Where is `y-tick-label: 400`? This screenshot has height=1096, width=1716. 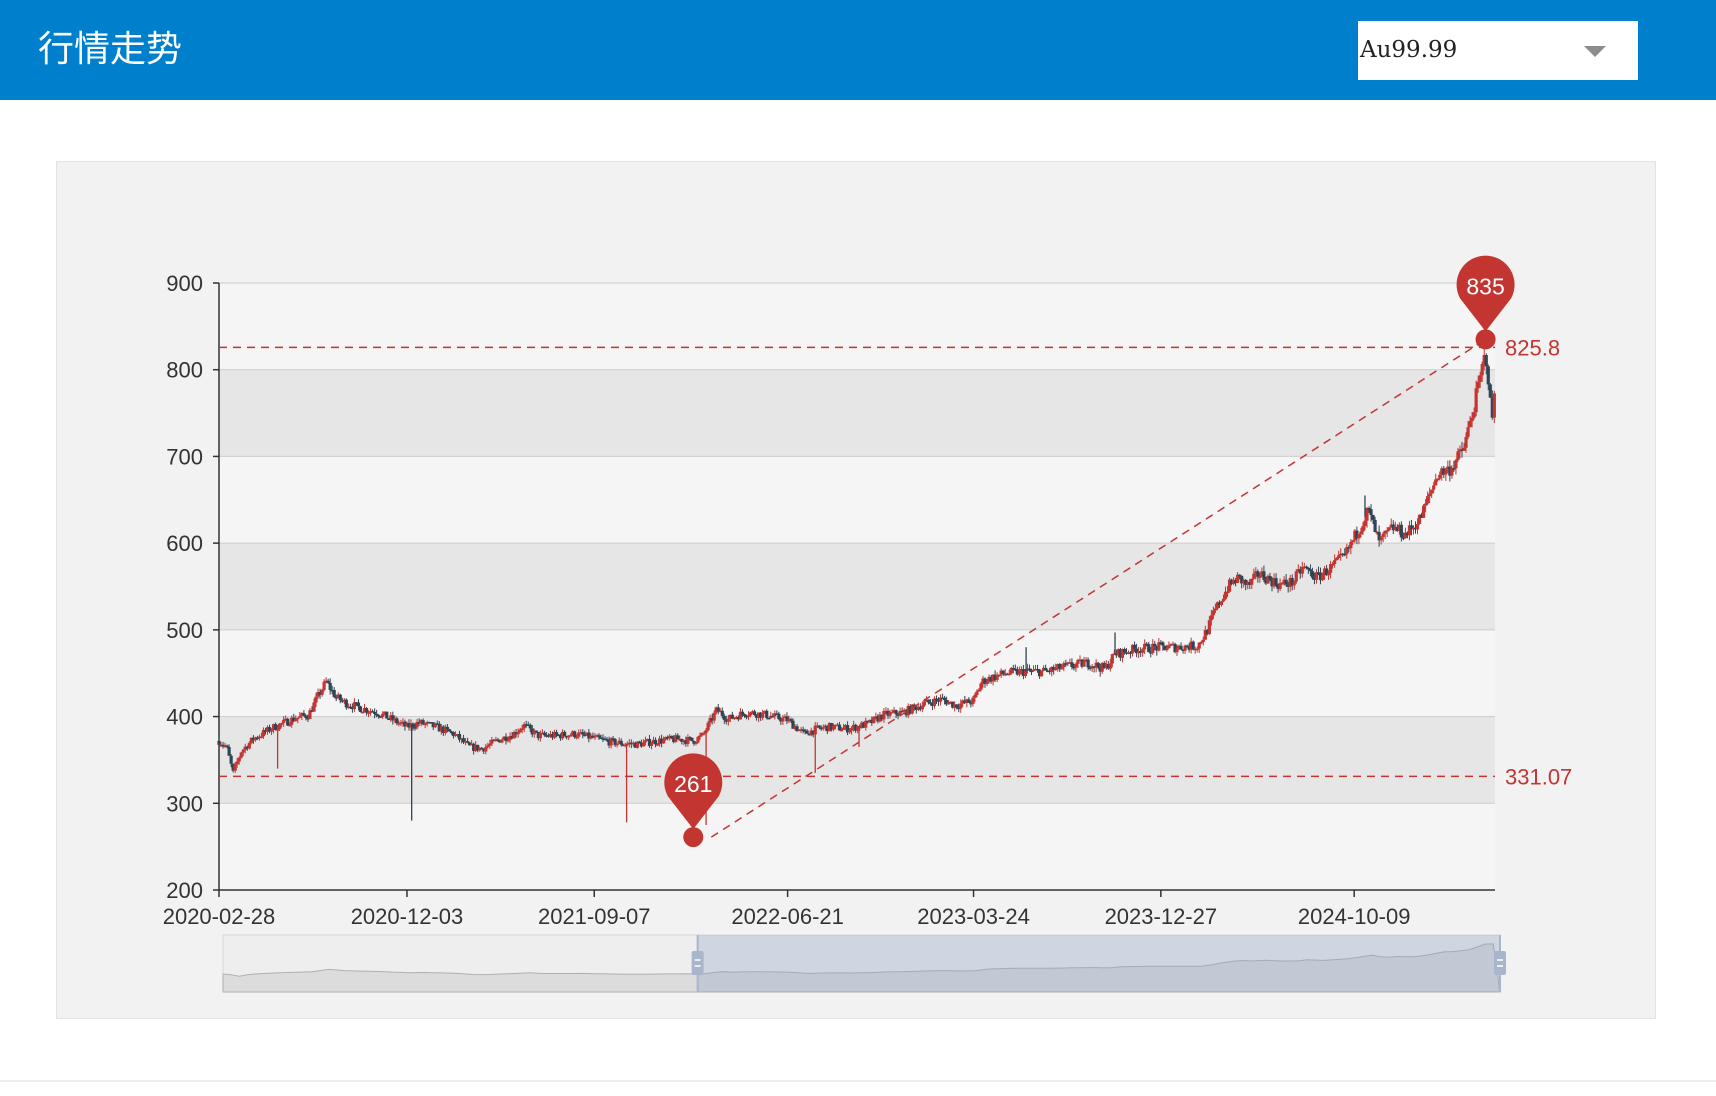 y-tick-label: 400 is located at coordinates (184, 717).